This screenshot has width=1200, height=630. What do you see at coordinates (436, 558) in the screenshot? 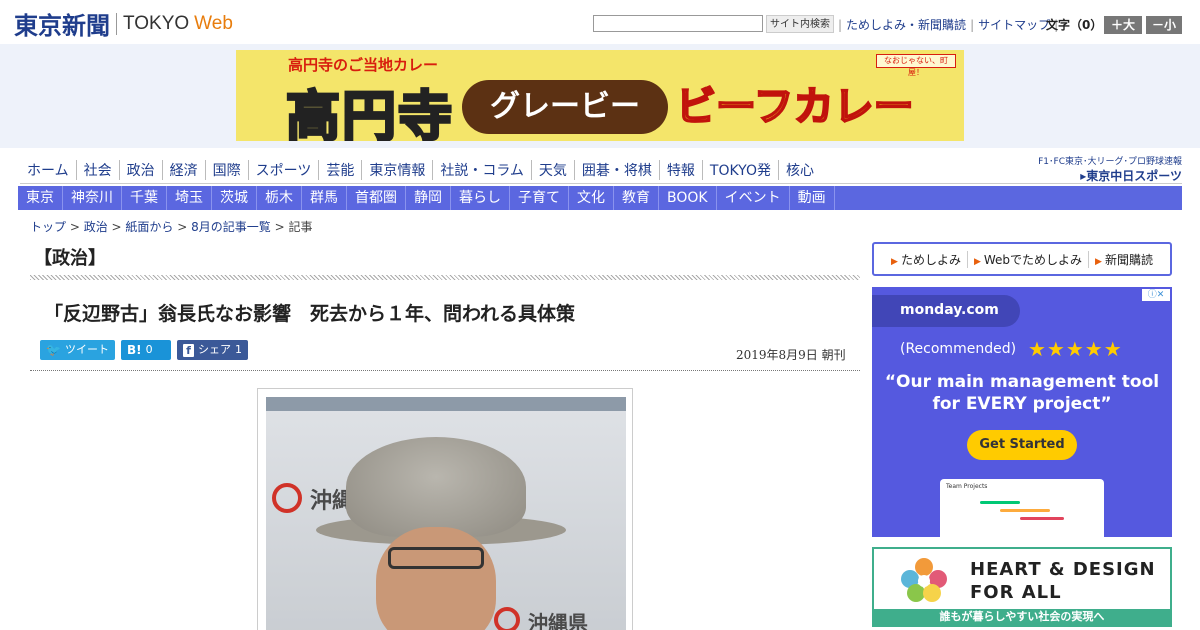
I see `glasses` at bounding box center [436, 558].